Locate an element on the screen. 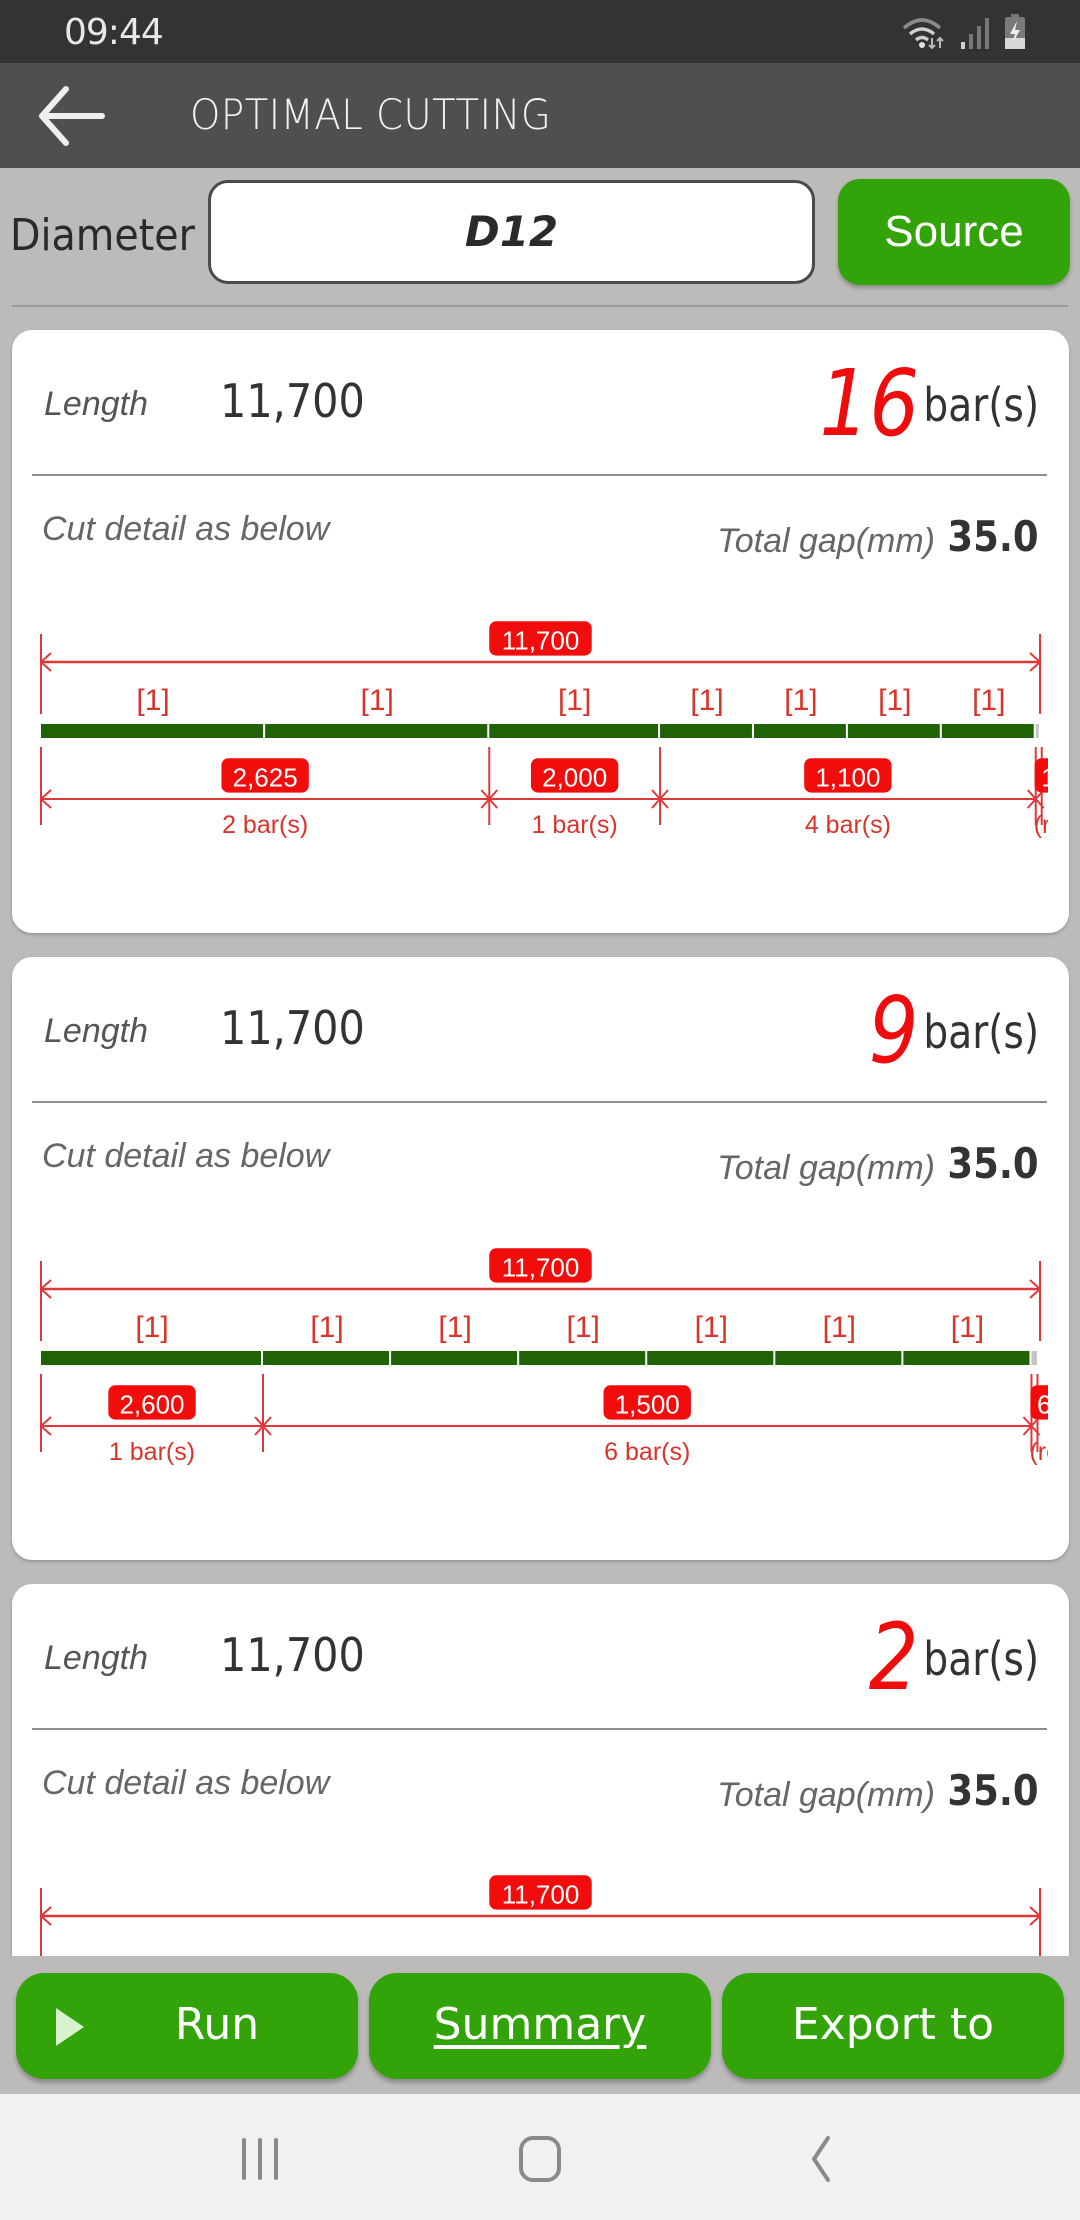 Image resolution: width=1080 pixels, height=2220 pixels. bar-quantity: 16 is located at coordinates (869, 403).